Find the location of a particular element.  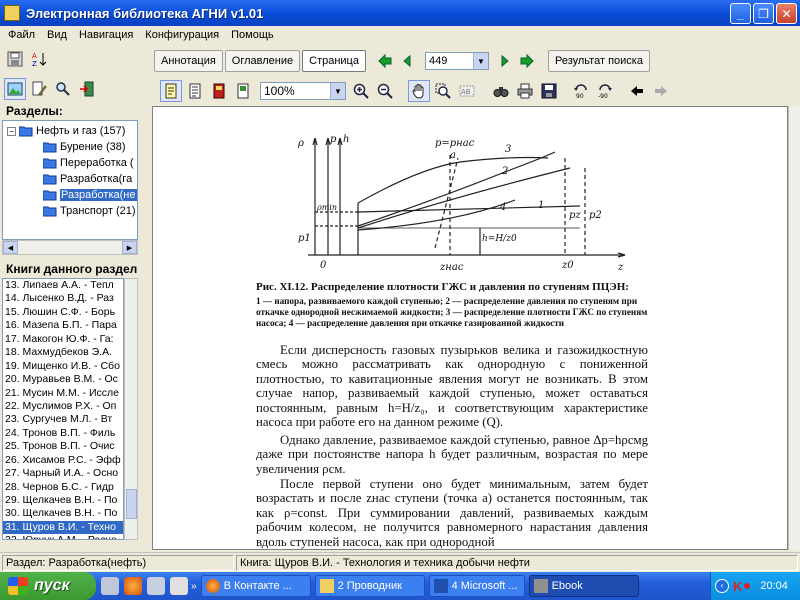

tree-view-button is located at coordinates (15, 89).